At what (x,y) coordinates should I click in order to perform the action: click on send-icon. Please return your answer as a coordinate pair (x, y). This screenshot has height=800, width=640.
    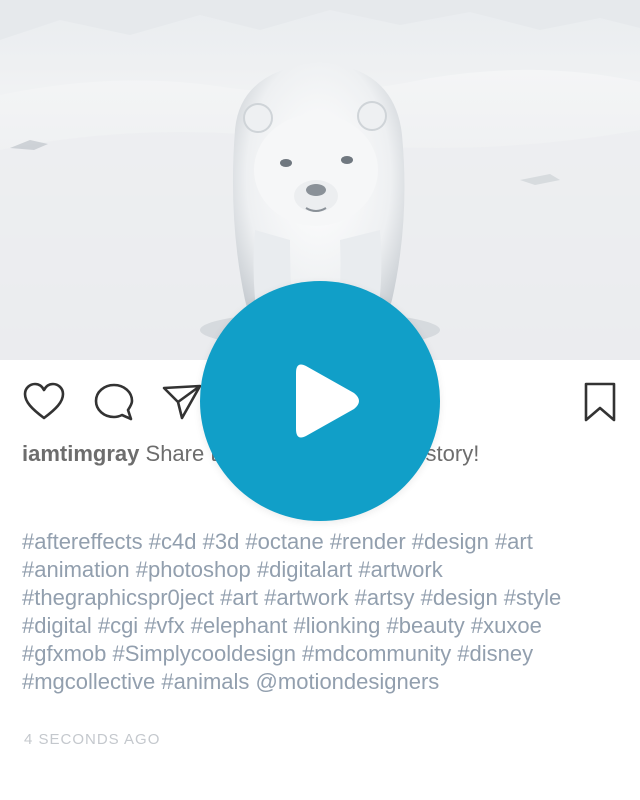
    Looking at the image, I should click on (182, 402).